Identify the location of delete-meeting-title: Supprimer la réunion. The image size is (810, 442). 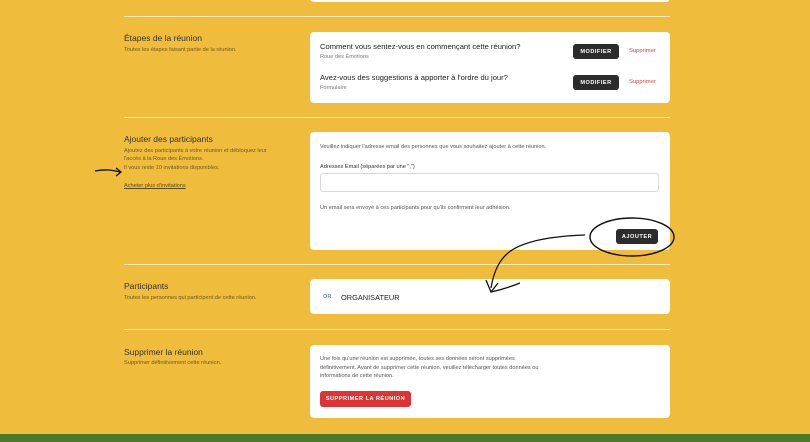
(163, 352).